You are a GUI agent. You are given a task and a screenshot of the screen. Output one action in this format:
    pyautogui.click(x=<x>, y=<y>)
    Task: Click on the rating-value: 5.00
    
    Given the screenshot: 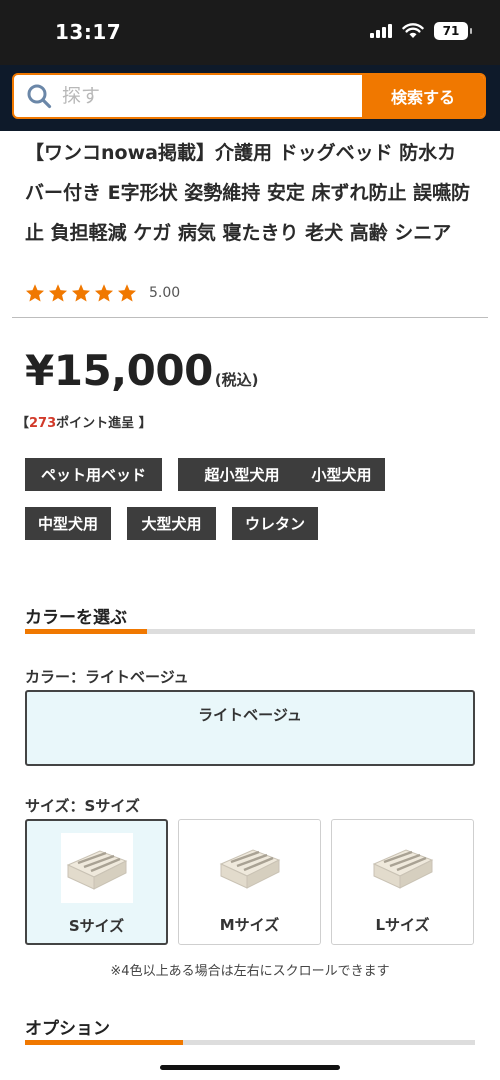 What is the action you would take?
    pyautogui.click(x=165, y=293)
    